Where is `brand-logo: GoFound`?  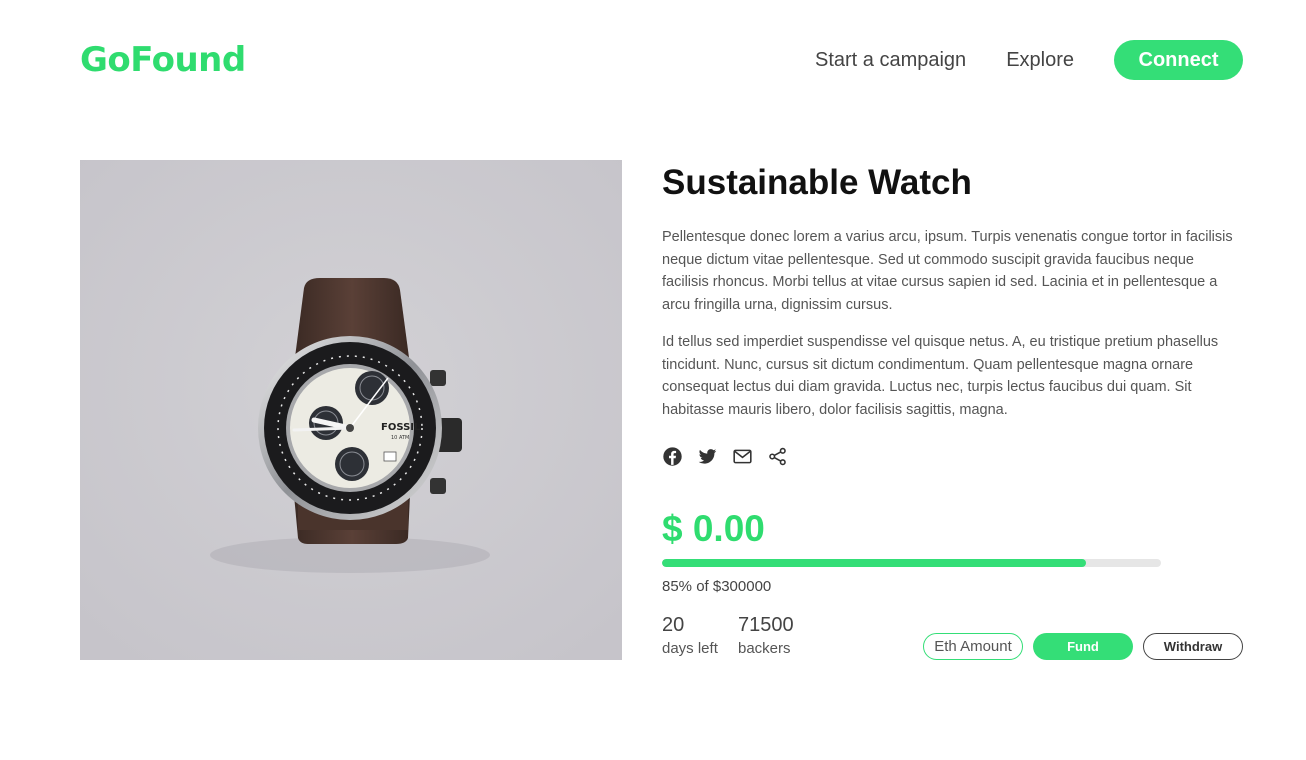
brand-logo: GoFound is located at coordinates (163, 60).